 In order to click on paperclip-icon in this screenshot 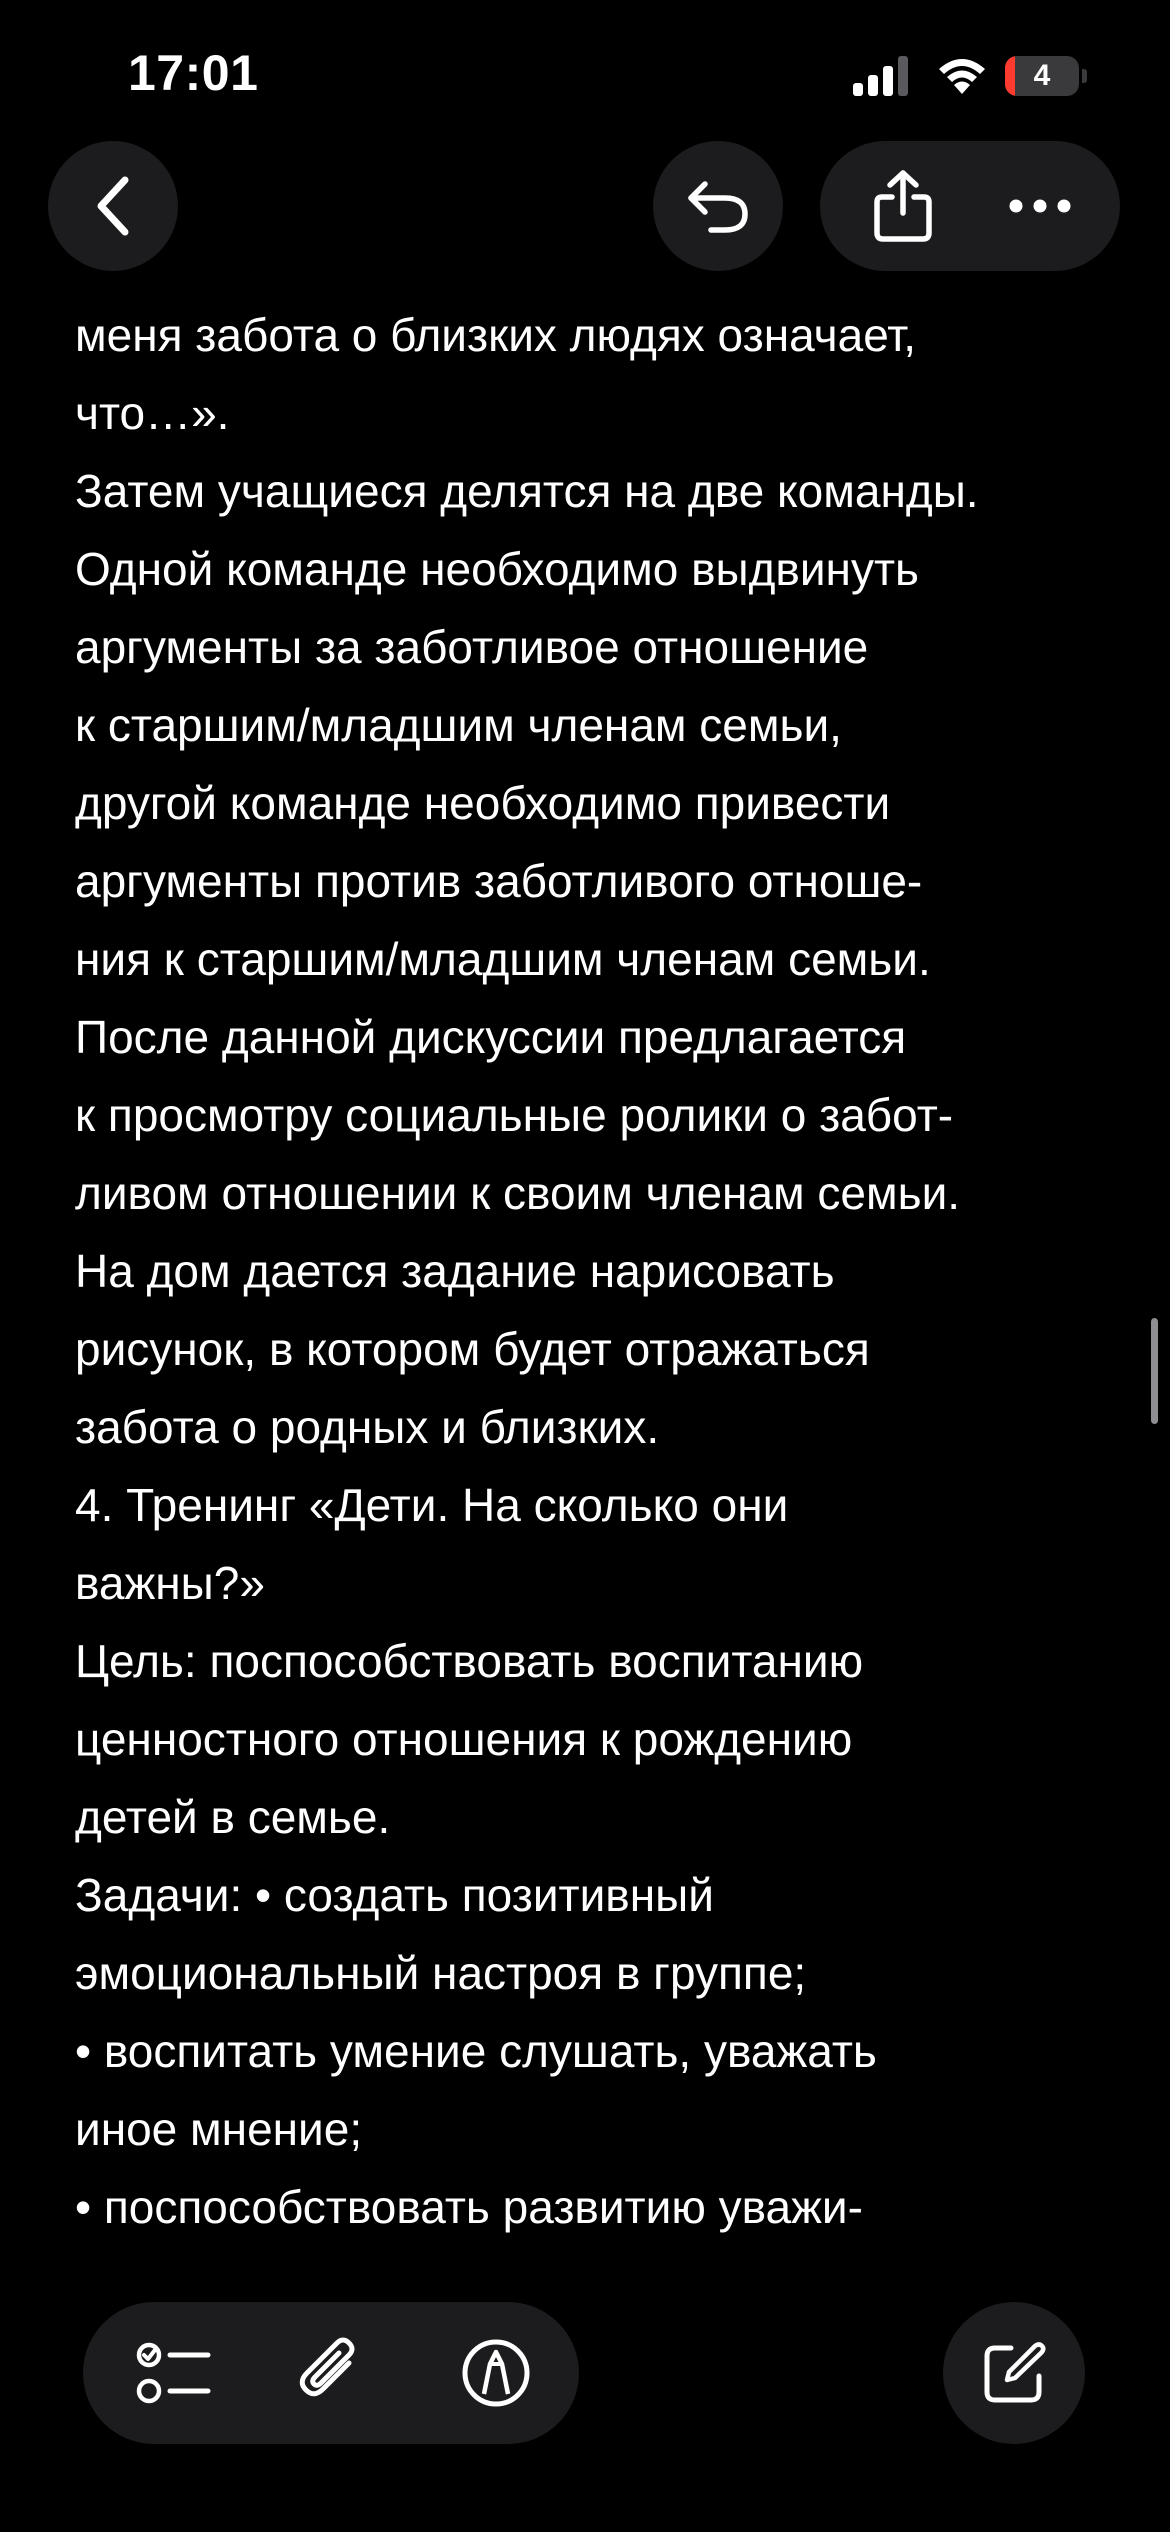, I will do `click(330, 2373)`.